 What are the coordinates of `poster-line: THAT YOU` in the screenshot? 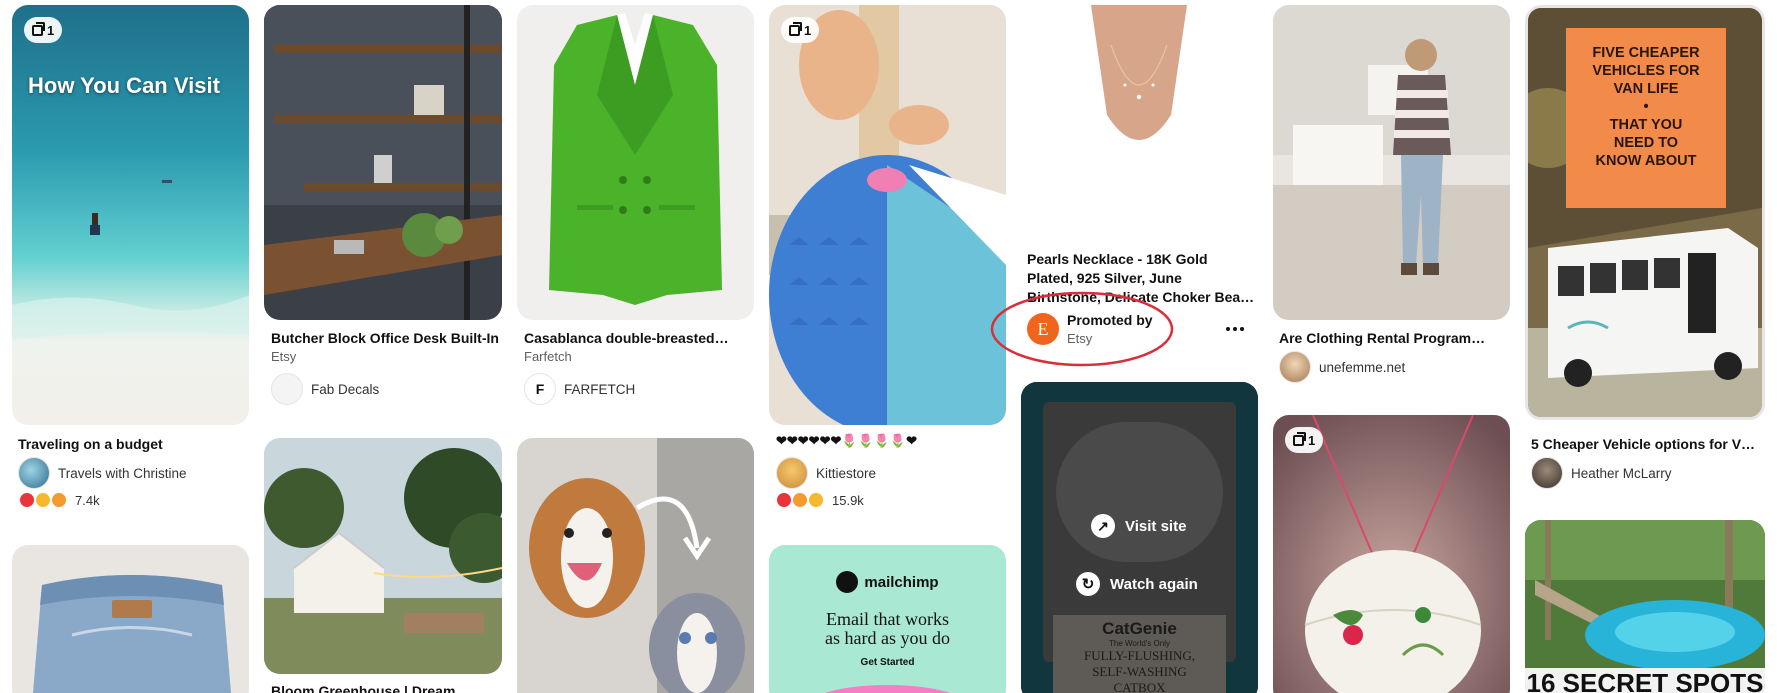 It's located at (1646, 125).